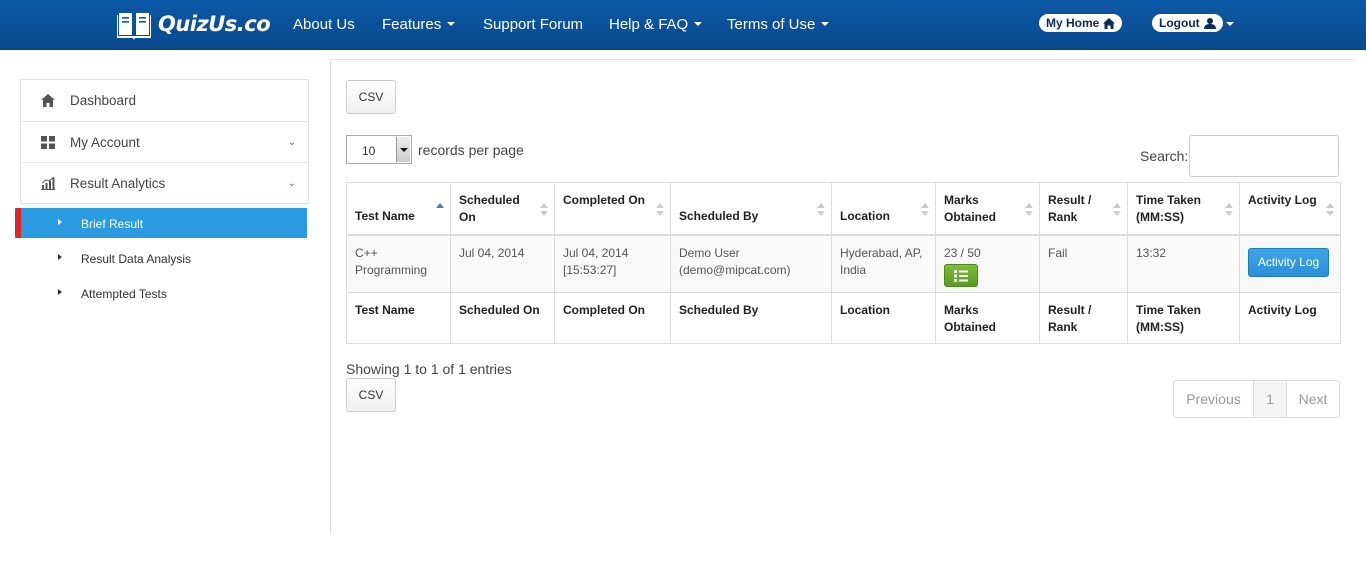 The width and height of the screenshot is (1366, 579). Describe the element at coordinates (778, 24) in the screenshot. I see `nav-terms-of-use: Terms of Use` at that location.